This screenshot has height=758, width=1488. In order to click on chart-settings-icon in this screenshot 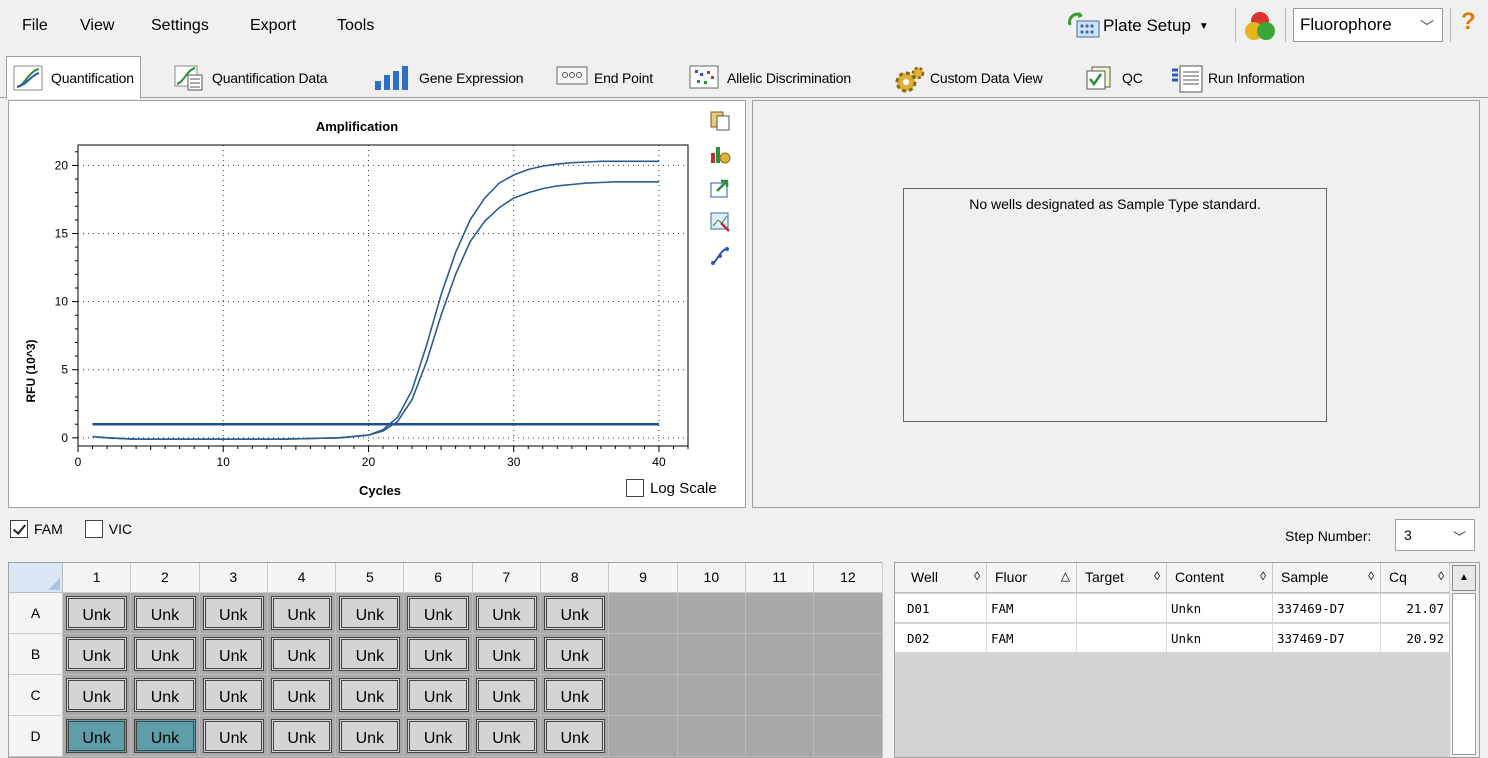, I will do `click(720, 154)`.